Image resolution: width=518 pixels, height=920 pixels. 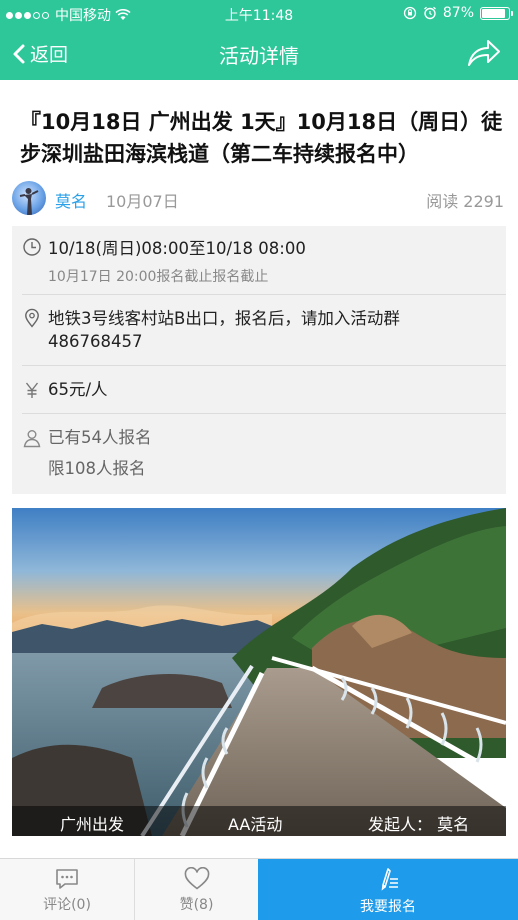 I want to click on battery-percent: 87%, so click(x=458, y=13).